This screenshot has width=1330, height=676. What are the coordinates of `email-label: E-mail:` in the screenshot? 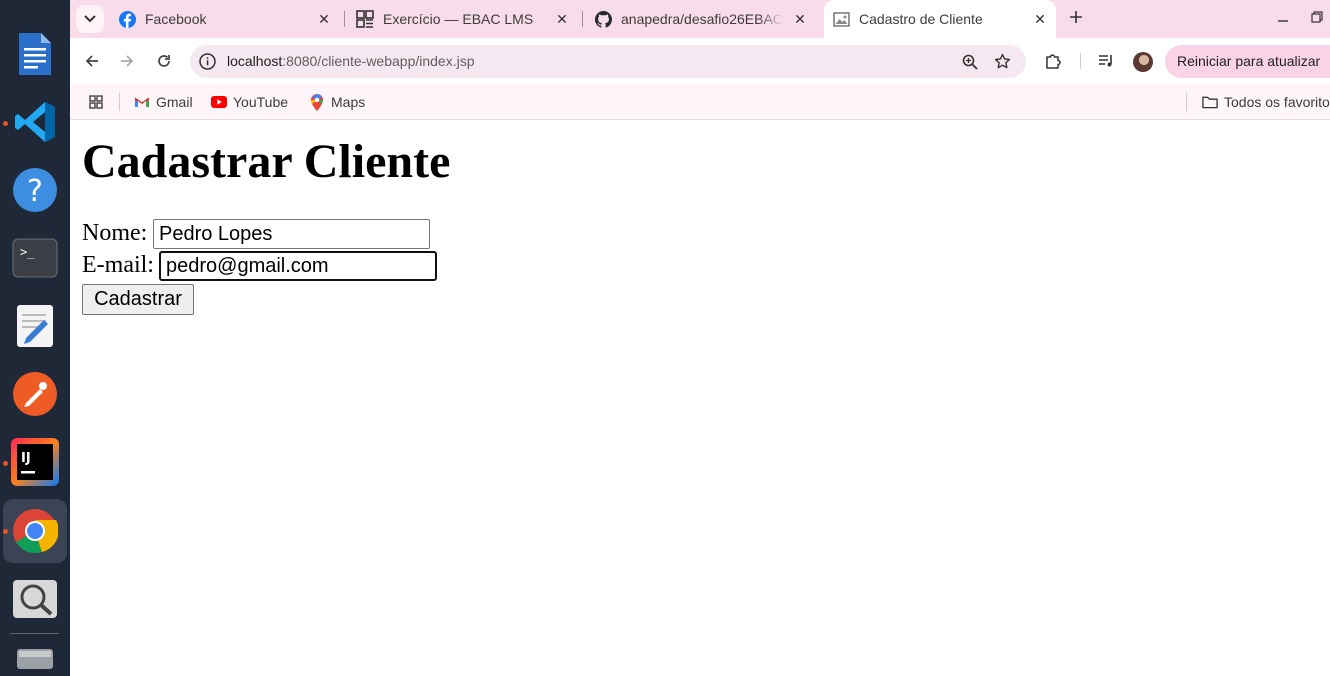 It's located at (118, 265).